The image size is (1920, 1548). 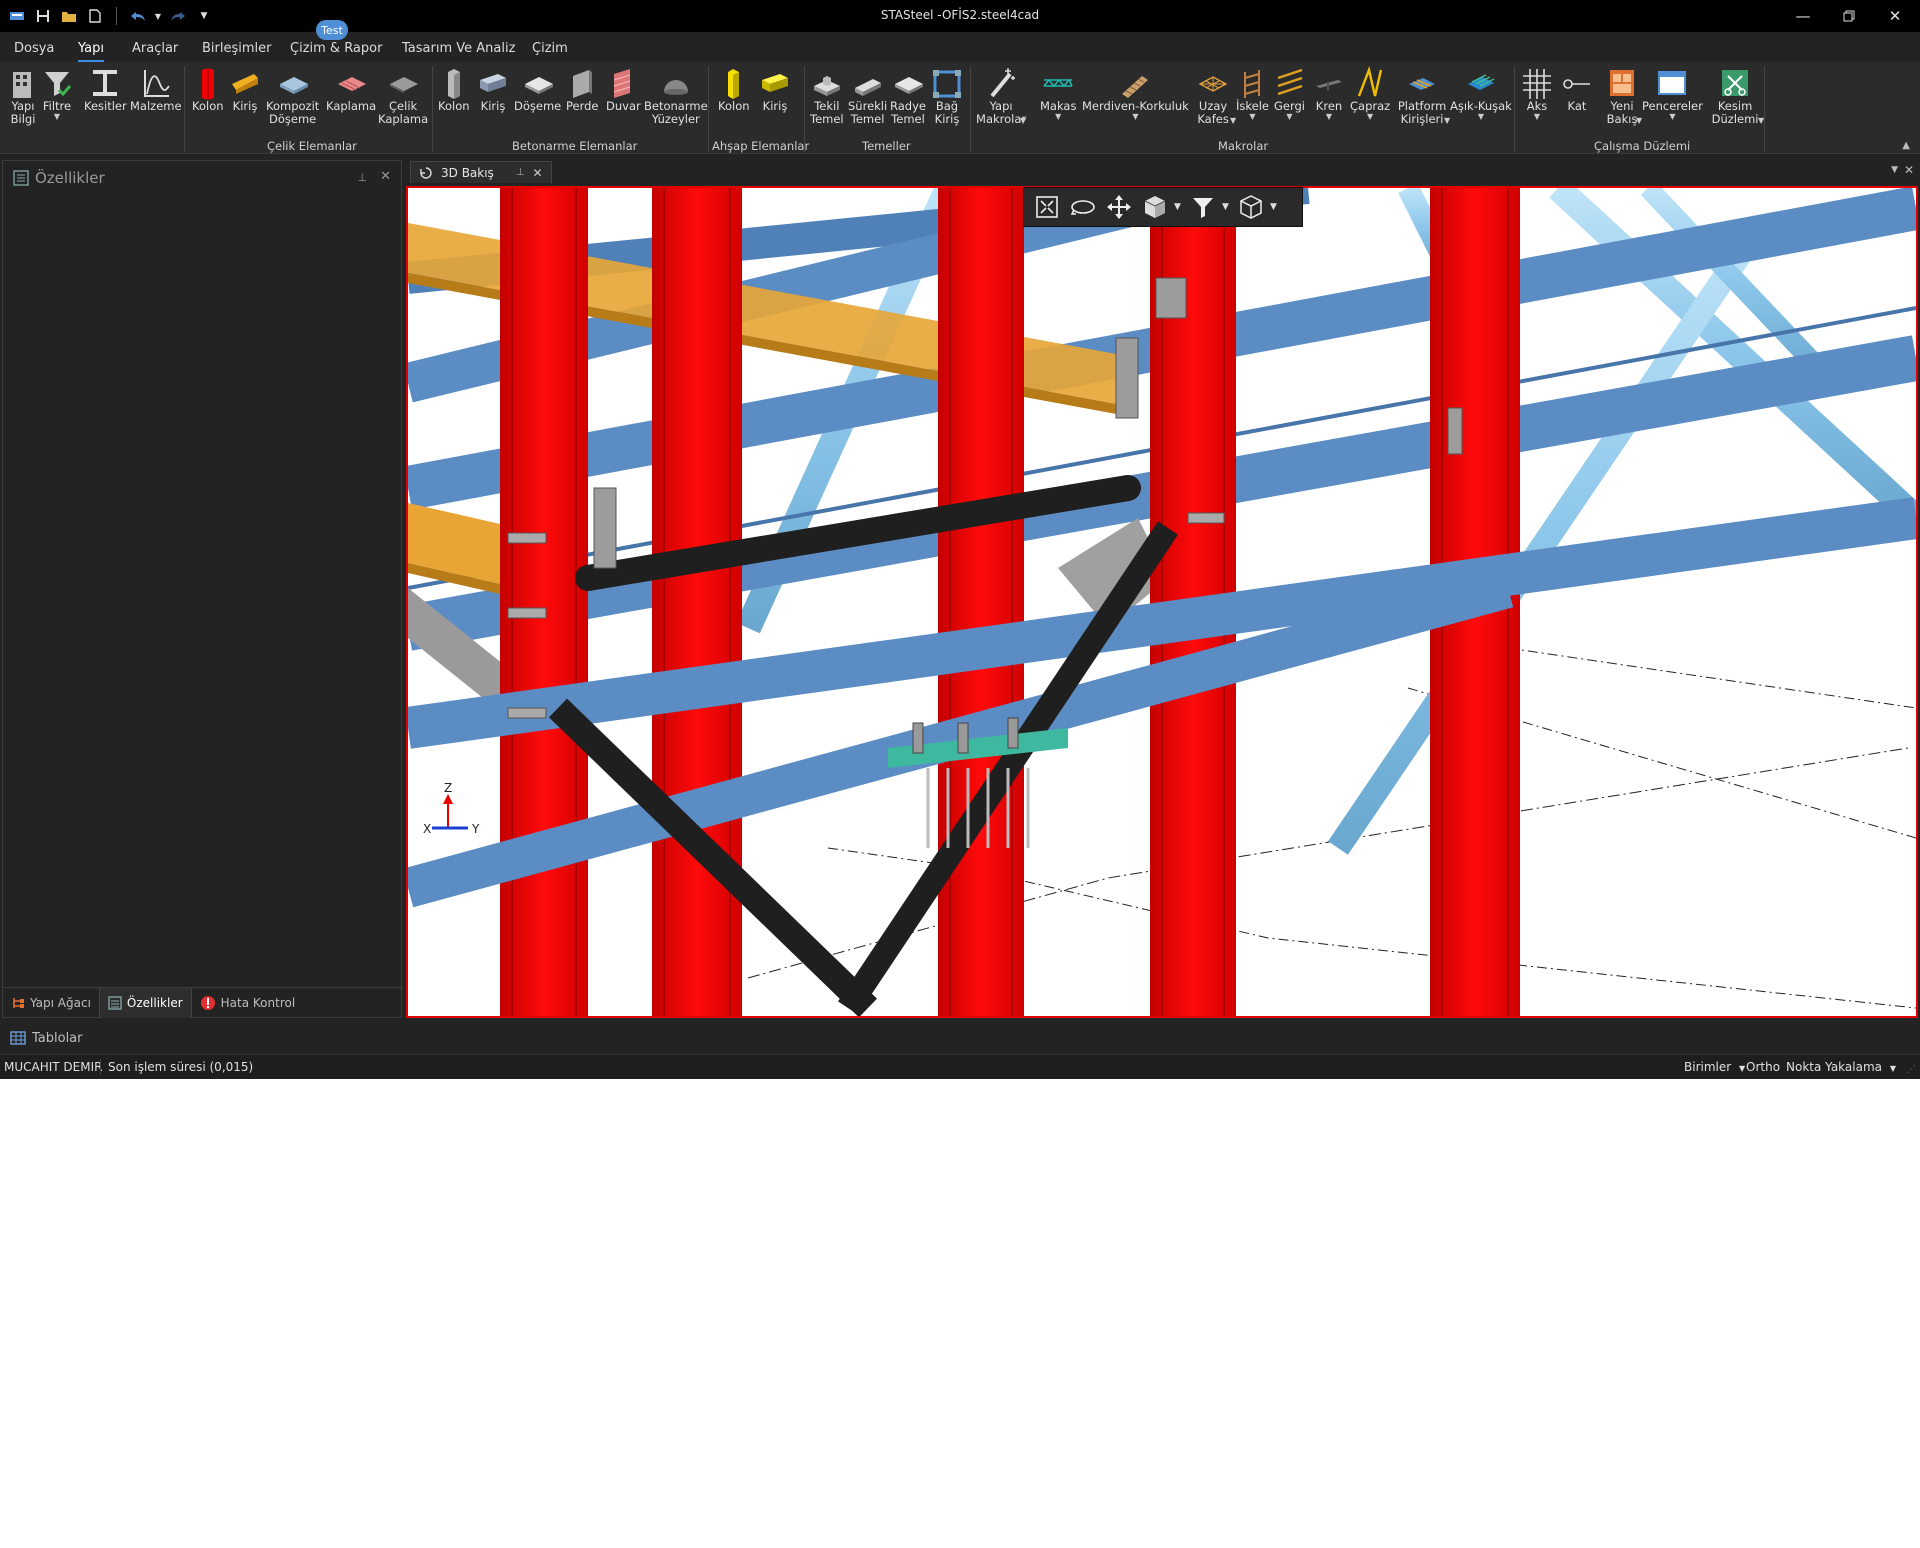 What do you see at coordinates (293, 85) in the screenshot?
I see `composite-slab-icon` at bounding box center [293, 85].